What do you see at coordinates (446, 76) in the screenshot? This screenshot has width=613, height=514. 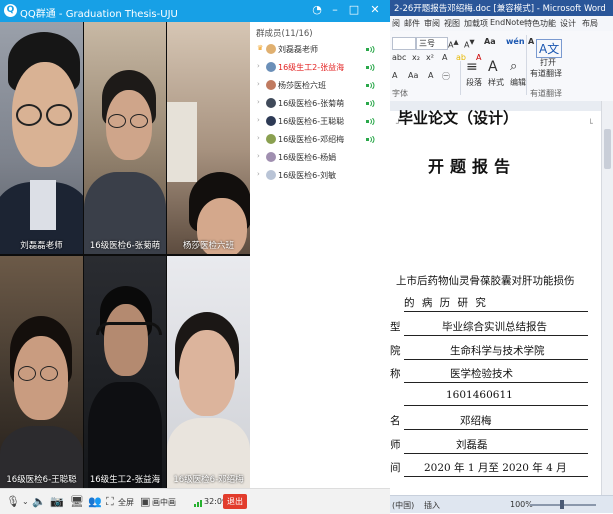 I see `circle-char-icon: ㊀` at bounding box center [446, 76].